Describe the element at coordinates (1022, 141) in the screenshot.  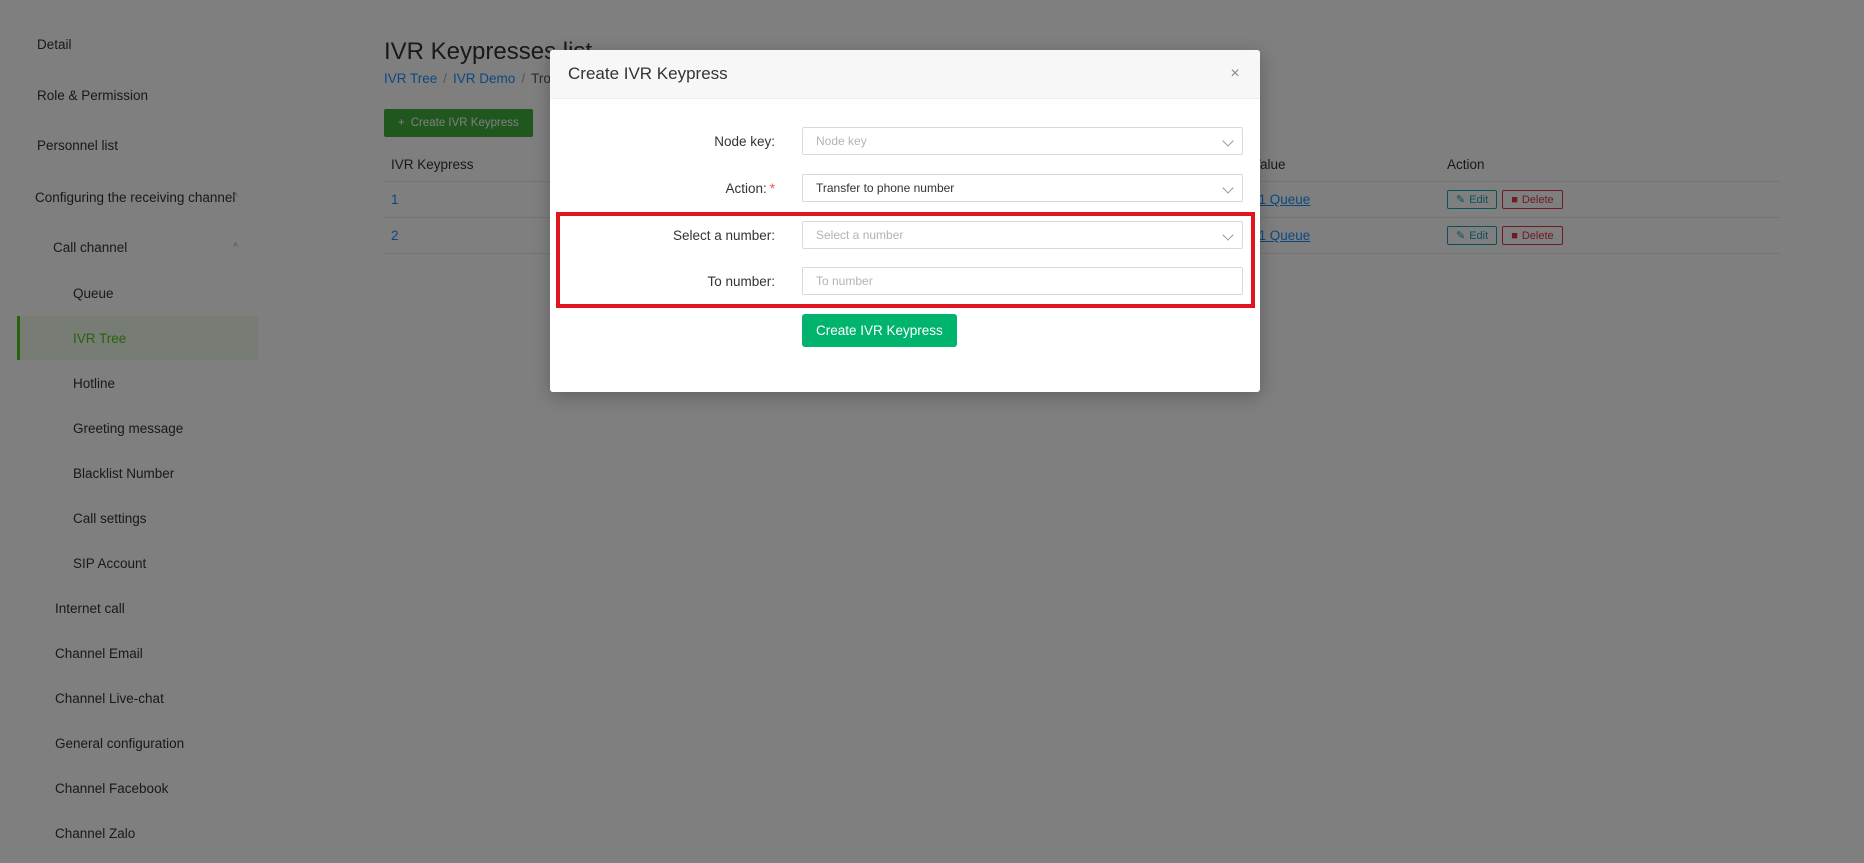
I see `node-key-select: Node key` at that location.